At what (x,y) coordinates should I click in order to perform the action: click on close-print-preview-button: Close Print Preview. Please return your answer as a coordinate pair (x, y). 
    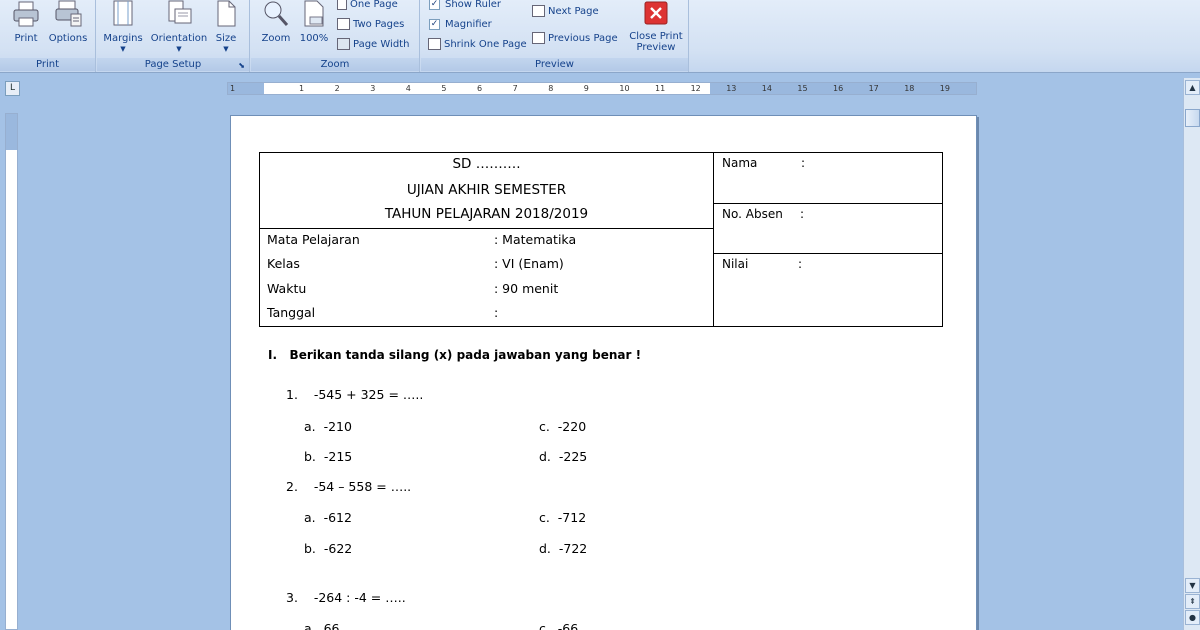
    Looking at the image, I should click on (656, 26).